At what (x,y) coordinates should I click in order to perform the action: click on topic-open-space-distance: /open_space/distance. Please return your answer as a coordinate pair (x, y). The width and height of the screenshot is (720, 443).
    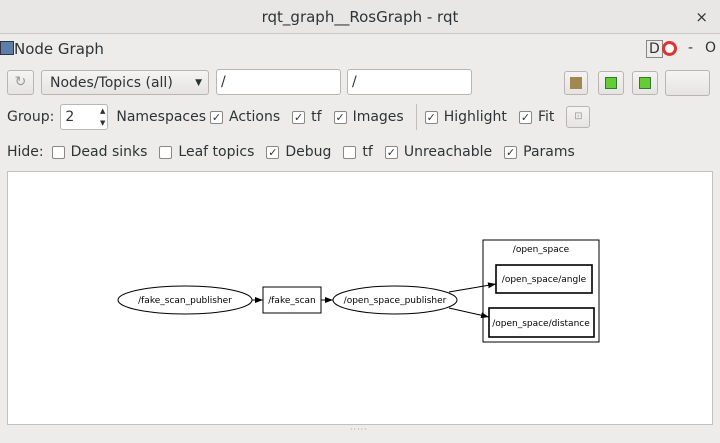
    Looking at the image, I should click on (541, 322).